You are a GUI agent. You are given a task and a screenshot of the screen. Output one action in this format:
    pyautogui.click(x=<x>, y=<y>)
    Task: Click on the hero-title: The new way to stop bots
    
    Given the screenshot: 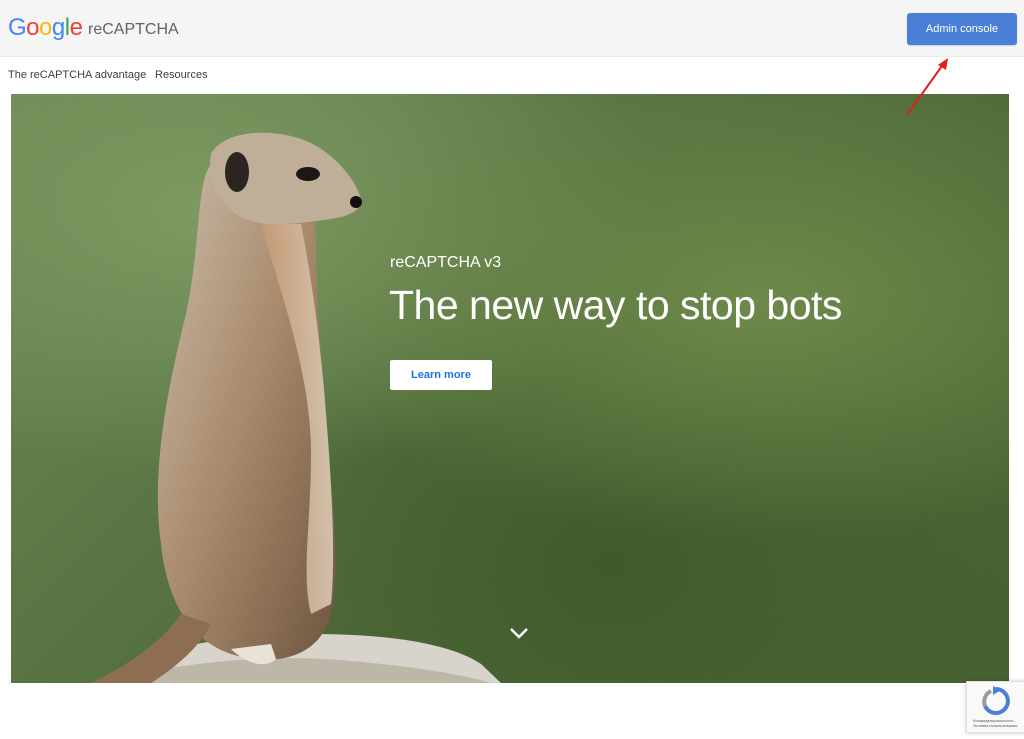 What is the action you would take?
    pyautogui.click(x=615, y=305)
    